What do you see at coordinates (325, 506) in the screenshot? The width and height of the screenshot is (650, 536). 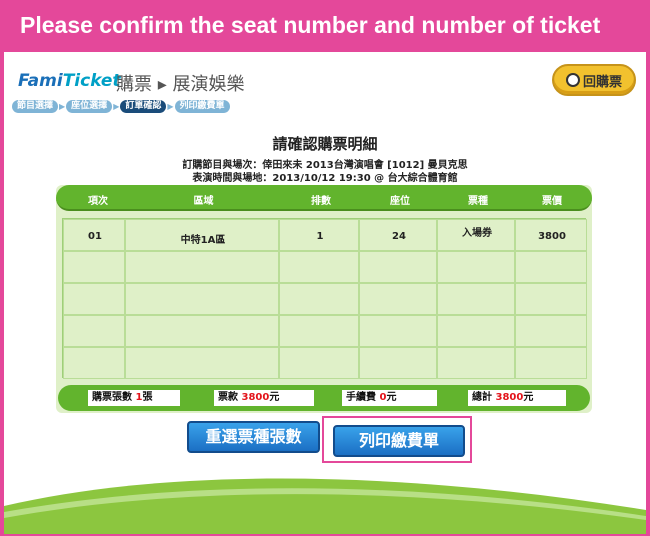 I see `bottom-decoration` at bounding box center [325, 506].